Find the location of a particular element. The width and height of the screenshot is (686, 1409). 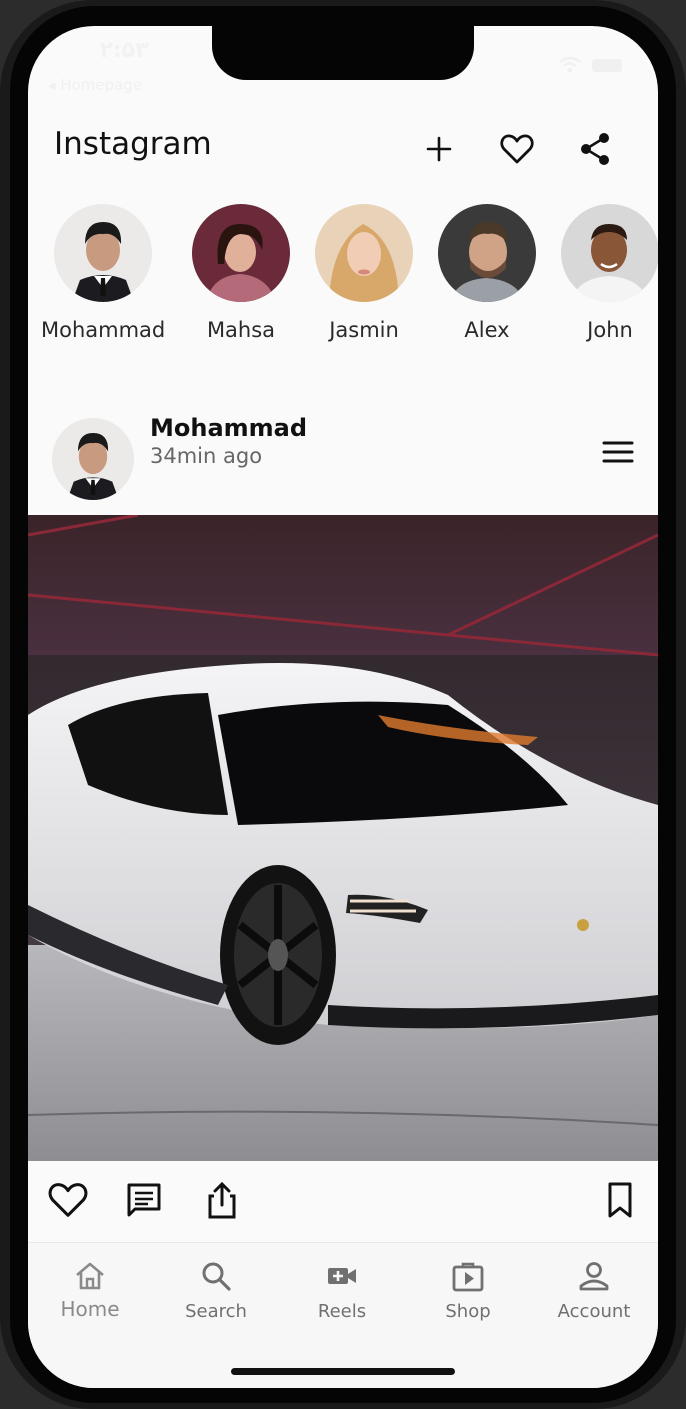

story-mahsa: Mahsa is located at coordinates (241, 273).